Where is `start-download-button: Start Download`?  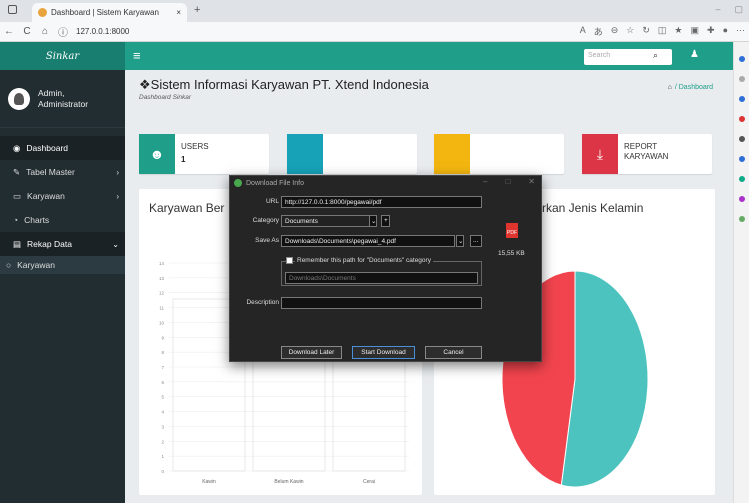
start-download-button: Start Download is located at coordinates (383, 352).